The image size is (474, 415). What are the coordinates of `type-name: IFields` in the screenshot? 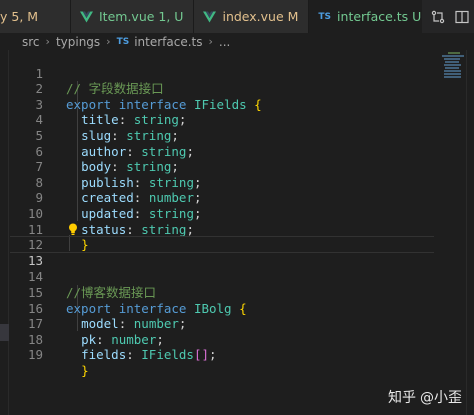 It's located at (167, 355).